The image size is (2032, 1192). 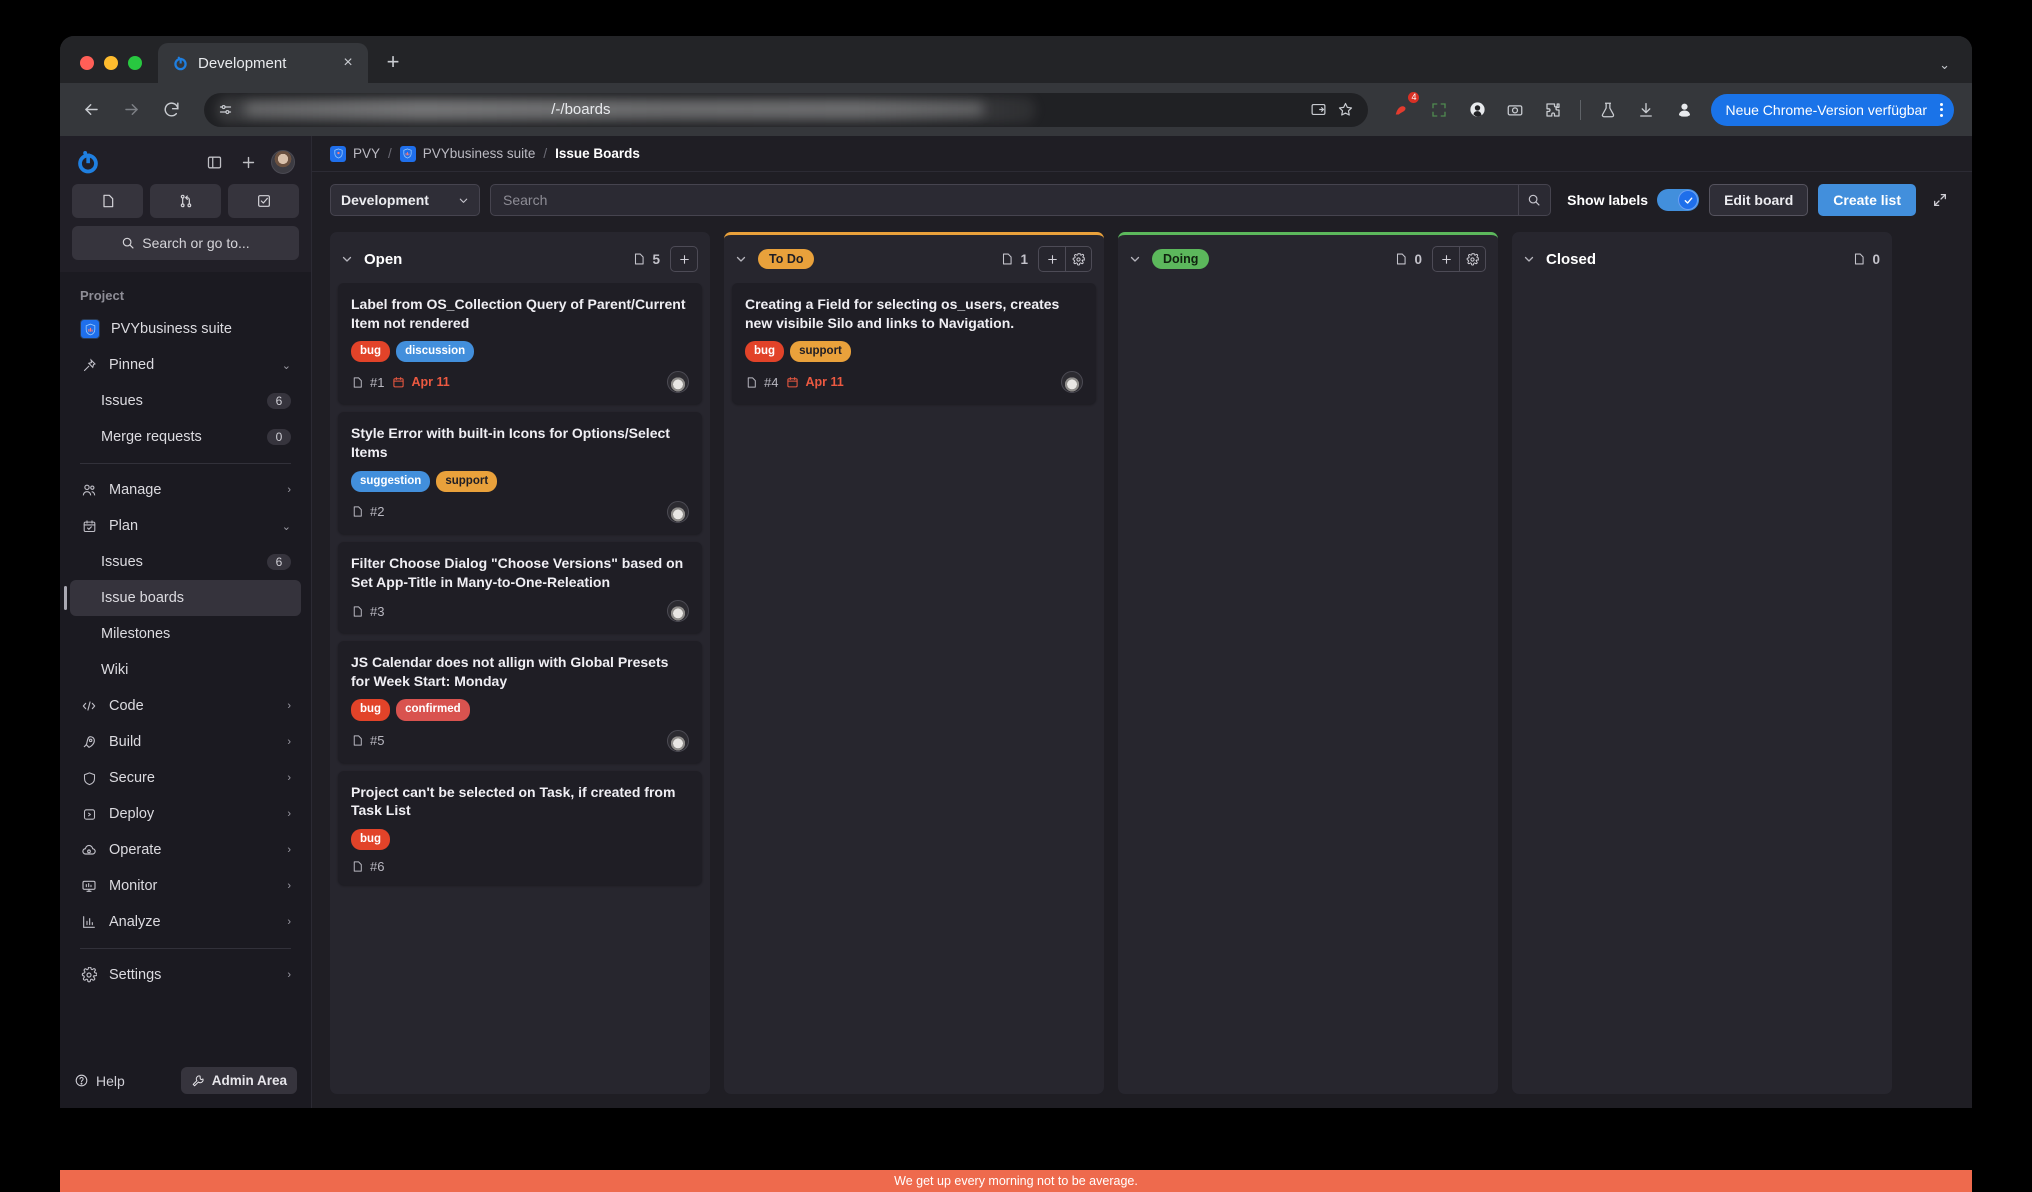 I want to click on breadcrumb-group: PVY, so click(x=355, y=153).